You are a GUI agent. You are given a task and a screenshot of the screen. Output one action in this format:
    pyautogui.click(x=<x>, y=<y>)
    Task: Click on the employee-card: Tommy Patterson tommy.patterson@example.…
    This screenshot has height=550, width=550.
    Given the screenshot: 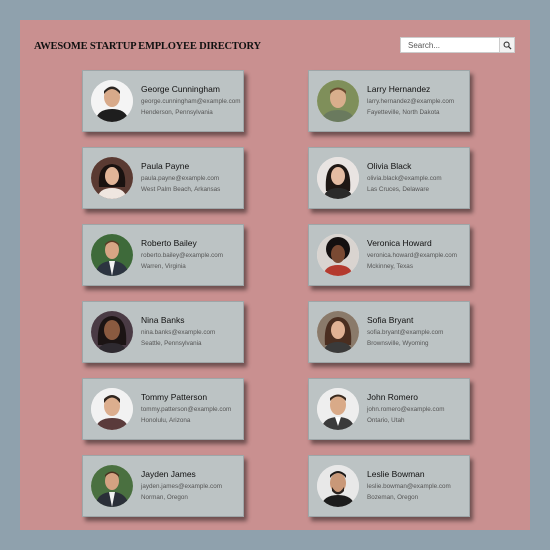 What is the action you would take?
    pyautogui.click(x=163, y=409)
    